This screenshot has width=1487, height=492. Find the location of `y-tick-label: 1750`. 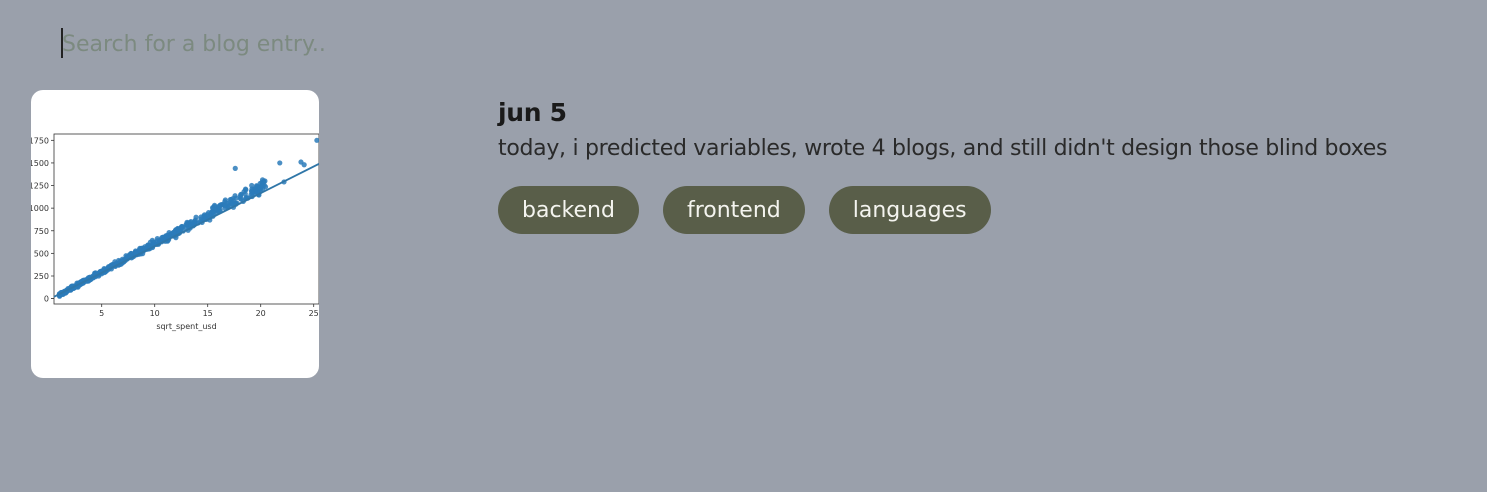

y-tick-label: 1750 is located at coordinates (40, 140).